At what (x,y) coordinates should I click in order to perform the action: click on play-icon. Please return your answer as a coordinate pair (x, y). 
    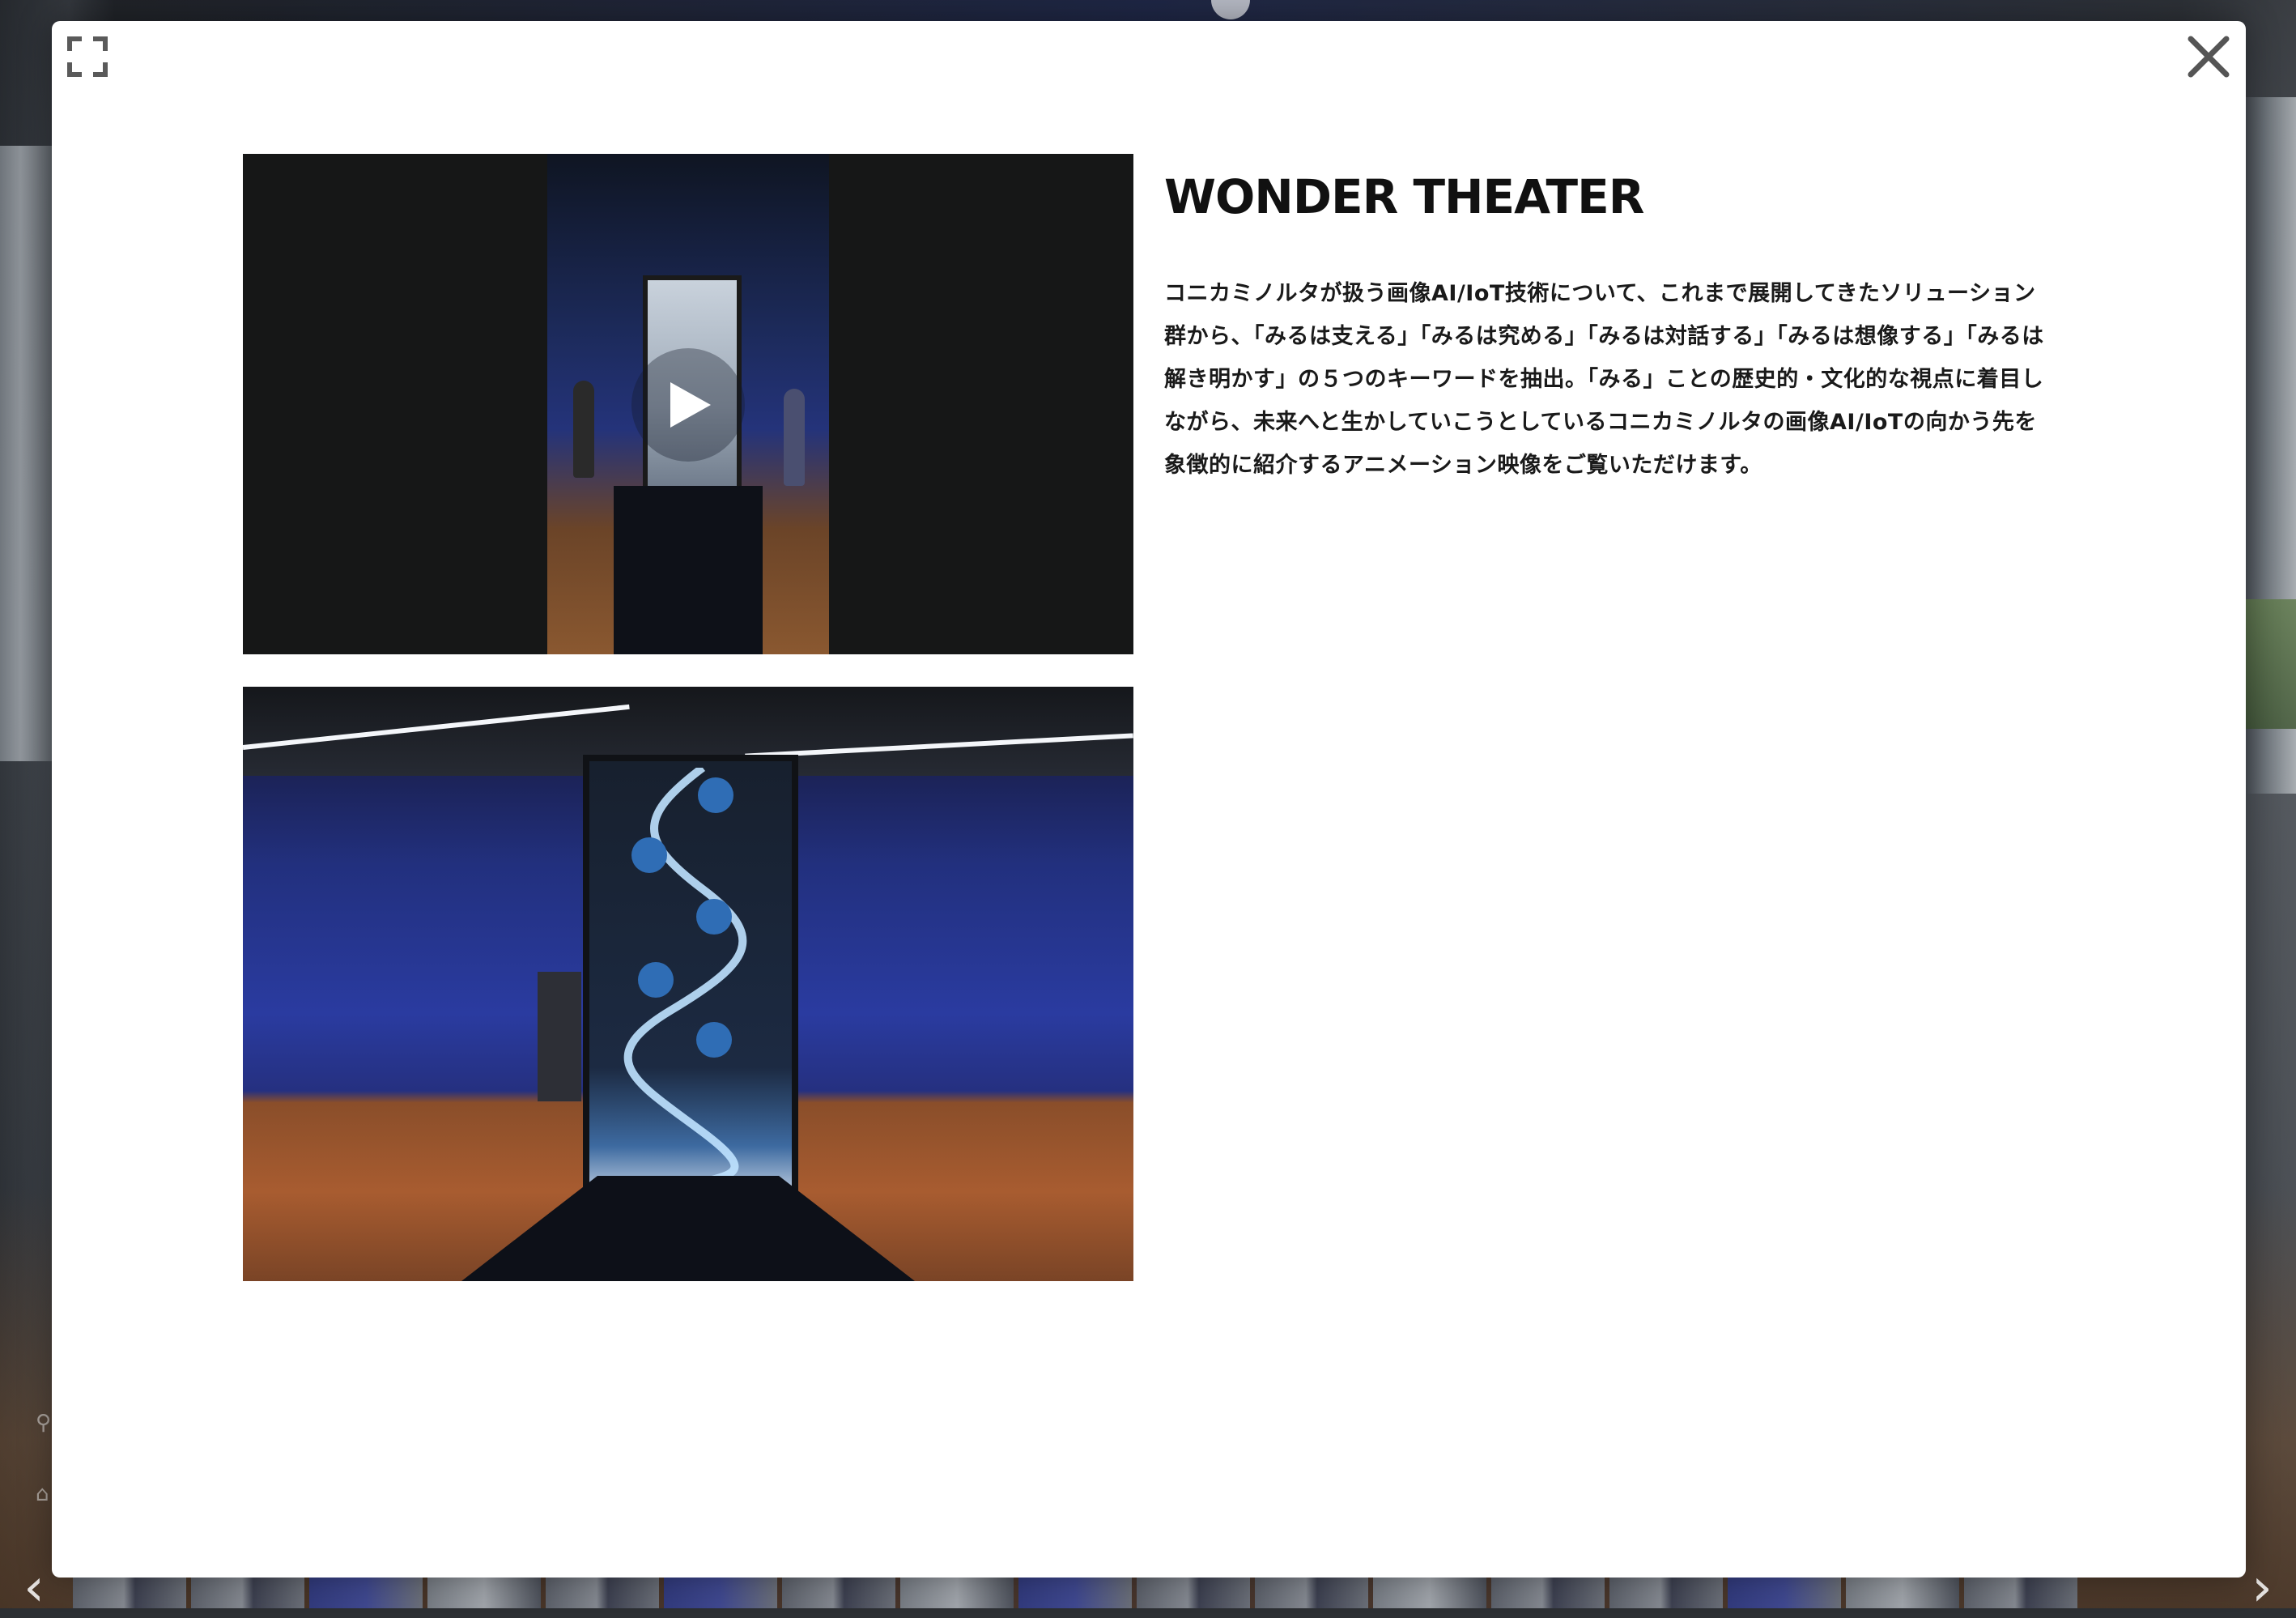
    Looking at the image, I should click on (690, 405).